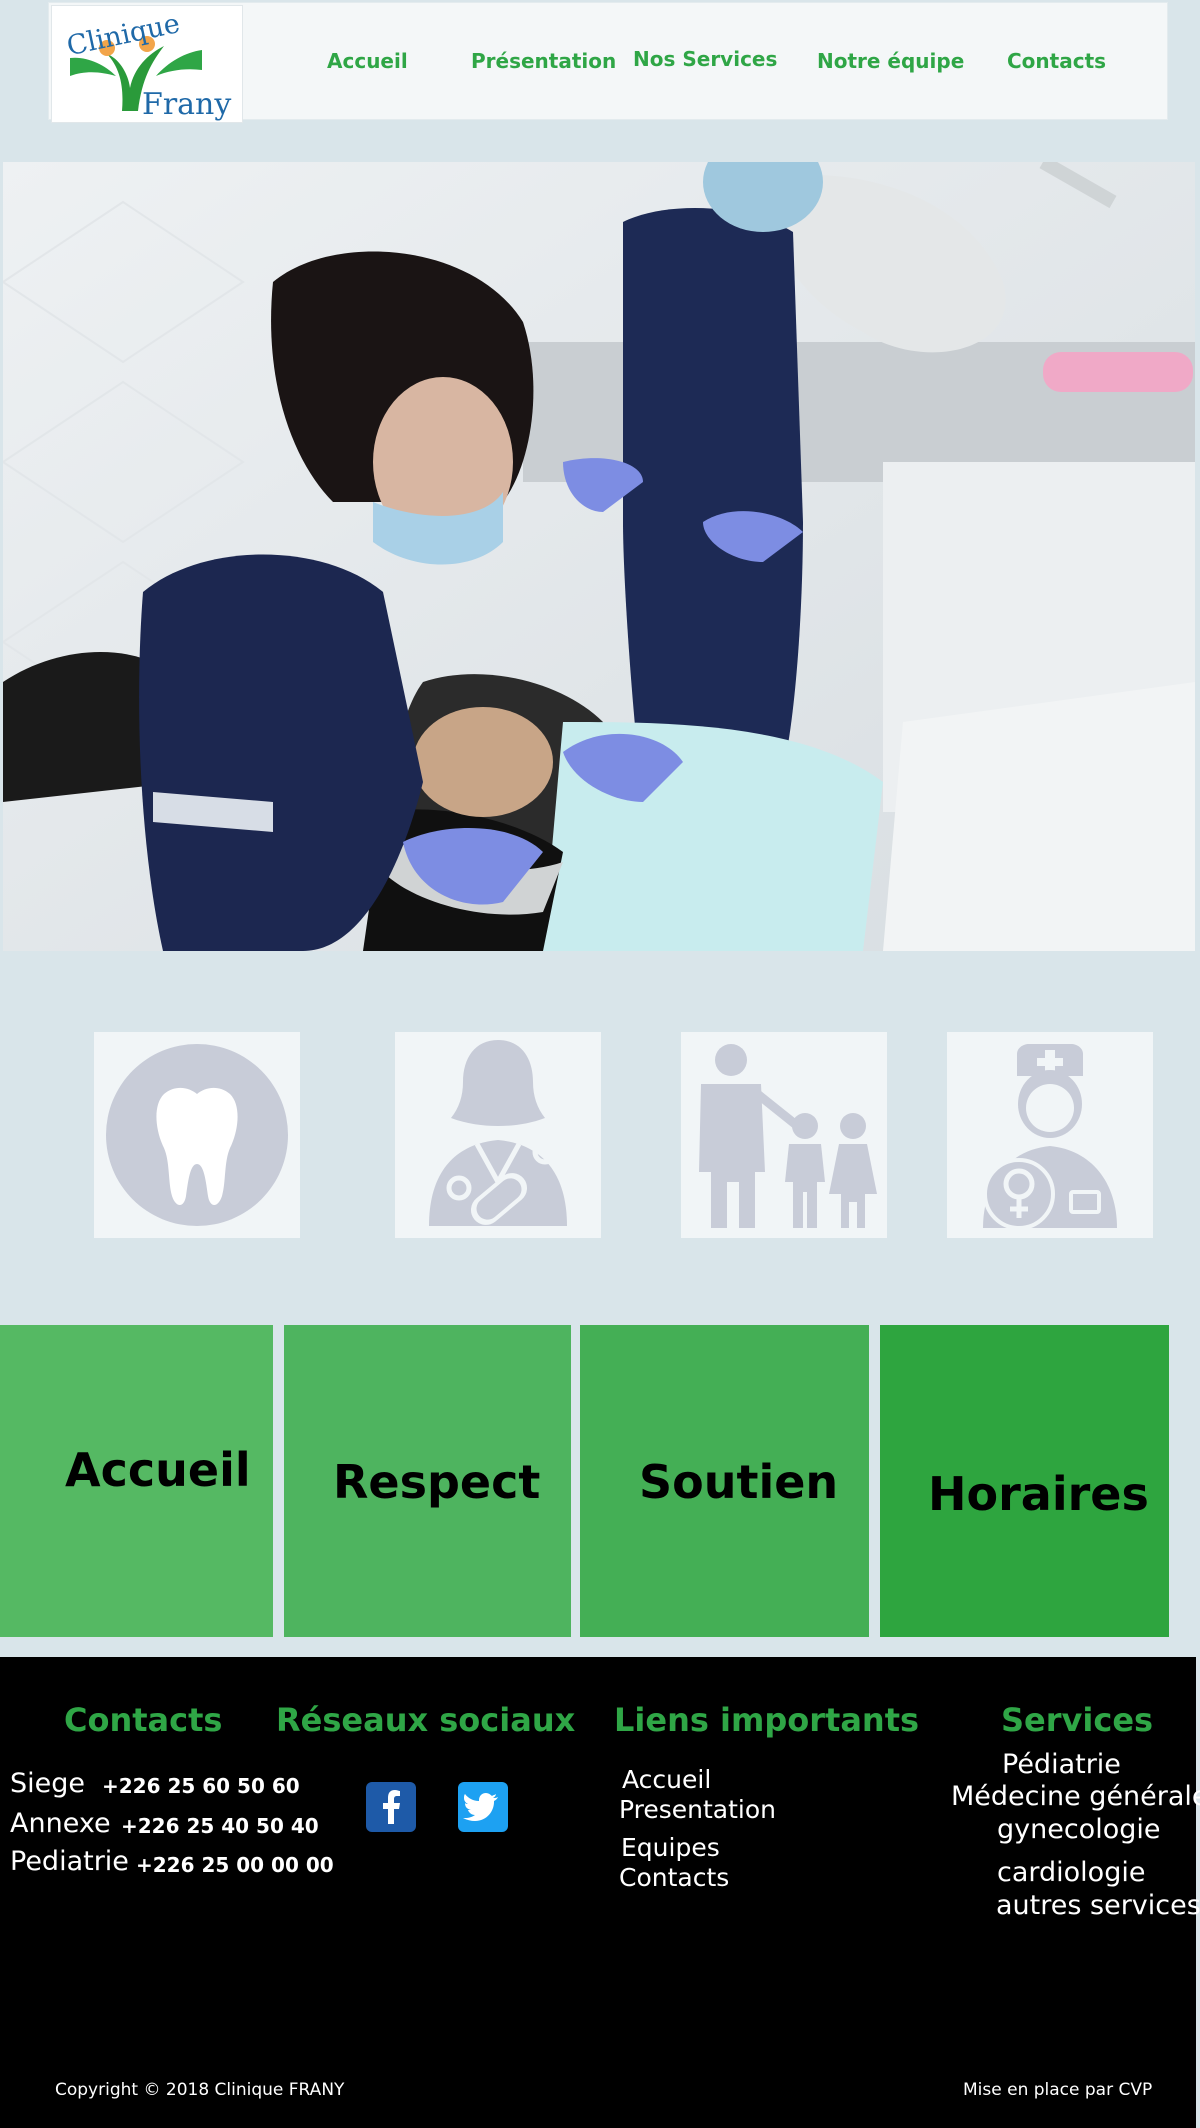 The height and width of the screenshot is (2128, 1200). I want to click on footer-service-item: cardiologie, so click(1071, 1872).